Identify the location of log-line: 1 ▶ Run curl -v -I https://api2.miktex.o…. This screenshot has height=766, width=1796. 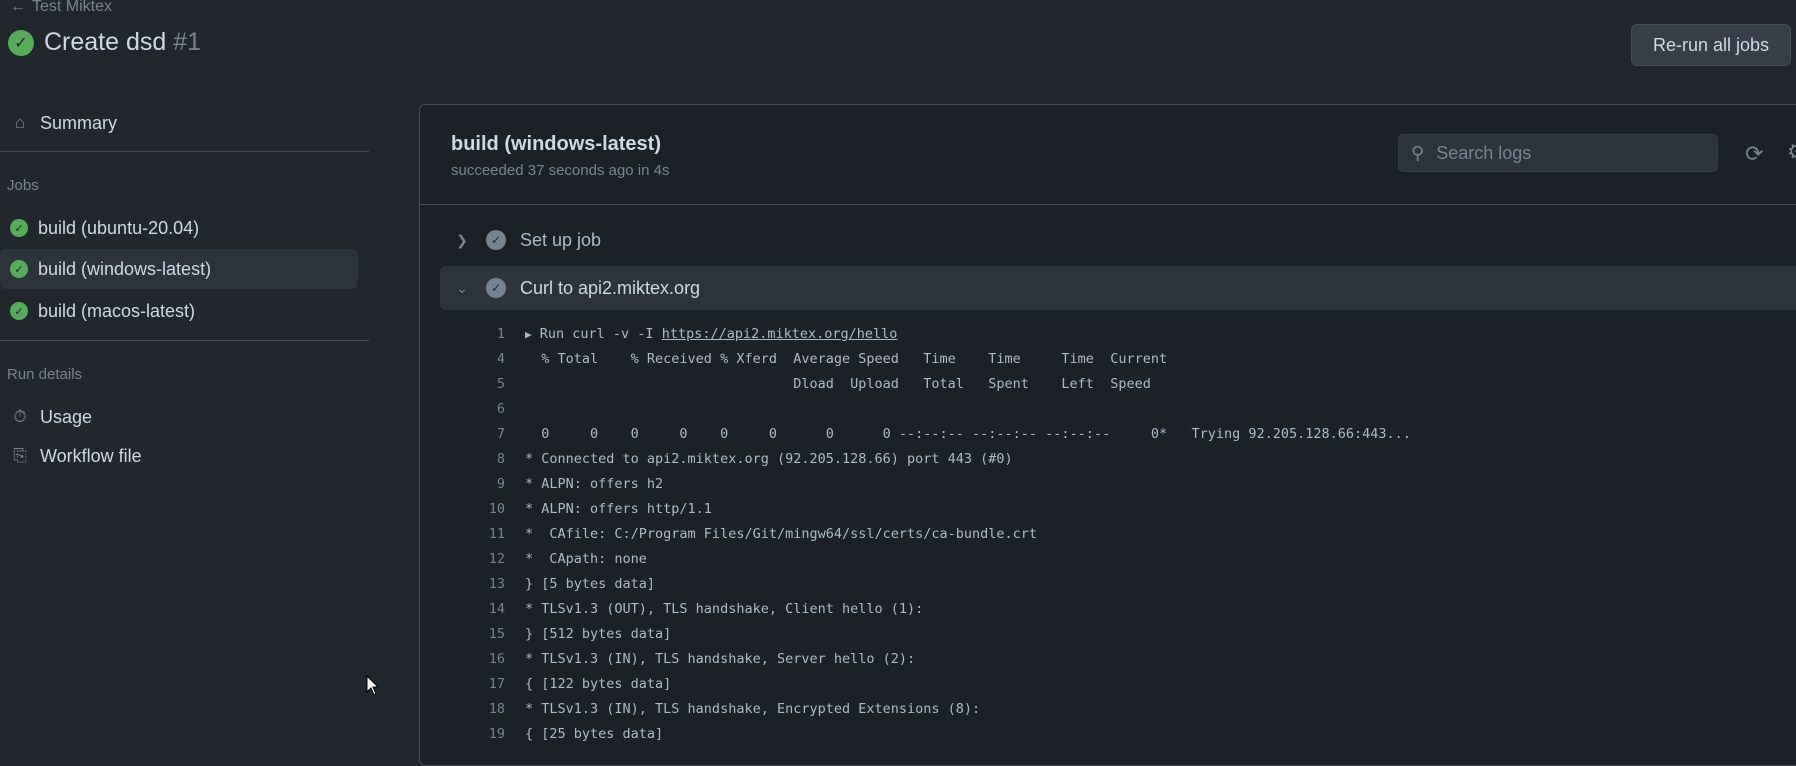
(1115, 334).